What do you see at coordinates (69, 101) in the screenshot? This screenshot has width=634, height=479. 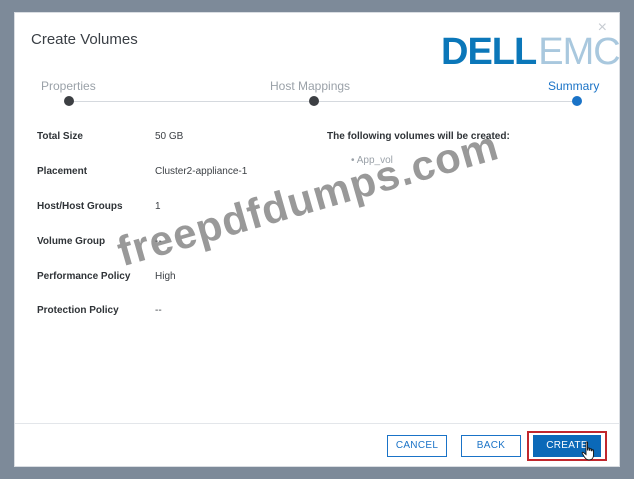 I see `step-properties-dot` at bounding box center [69, 101].